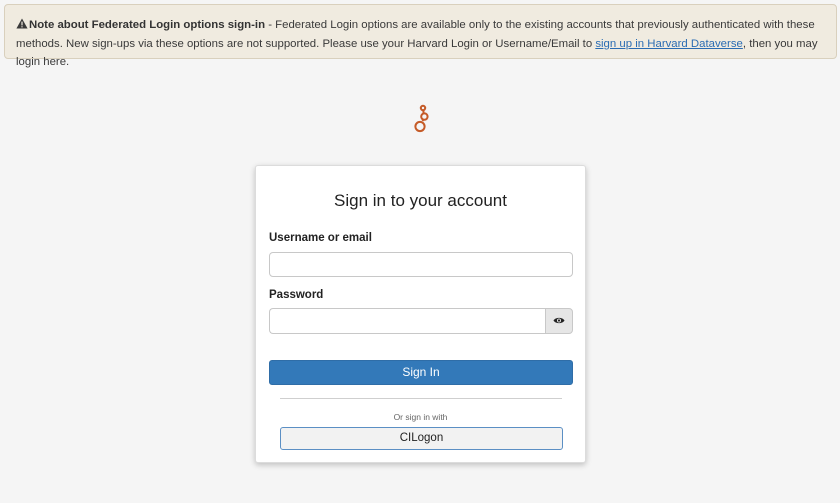  Describe the element at coordinates (320, 238) in the screenshot. I see `username-label: Username or email` at that location.